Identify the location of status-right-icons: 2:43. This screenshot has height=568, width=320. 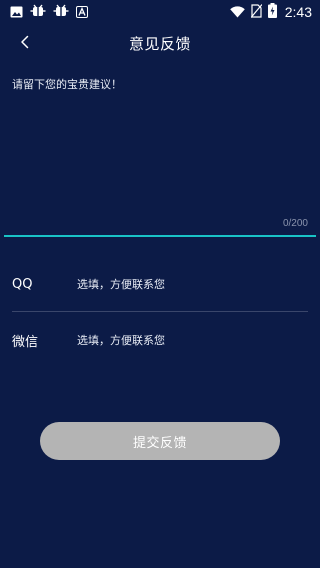
(270, 12).